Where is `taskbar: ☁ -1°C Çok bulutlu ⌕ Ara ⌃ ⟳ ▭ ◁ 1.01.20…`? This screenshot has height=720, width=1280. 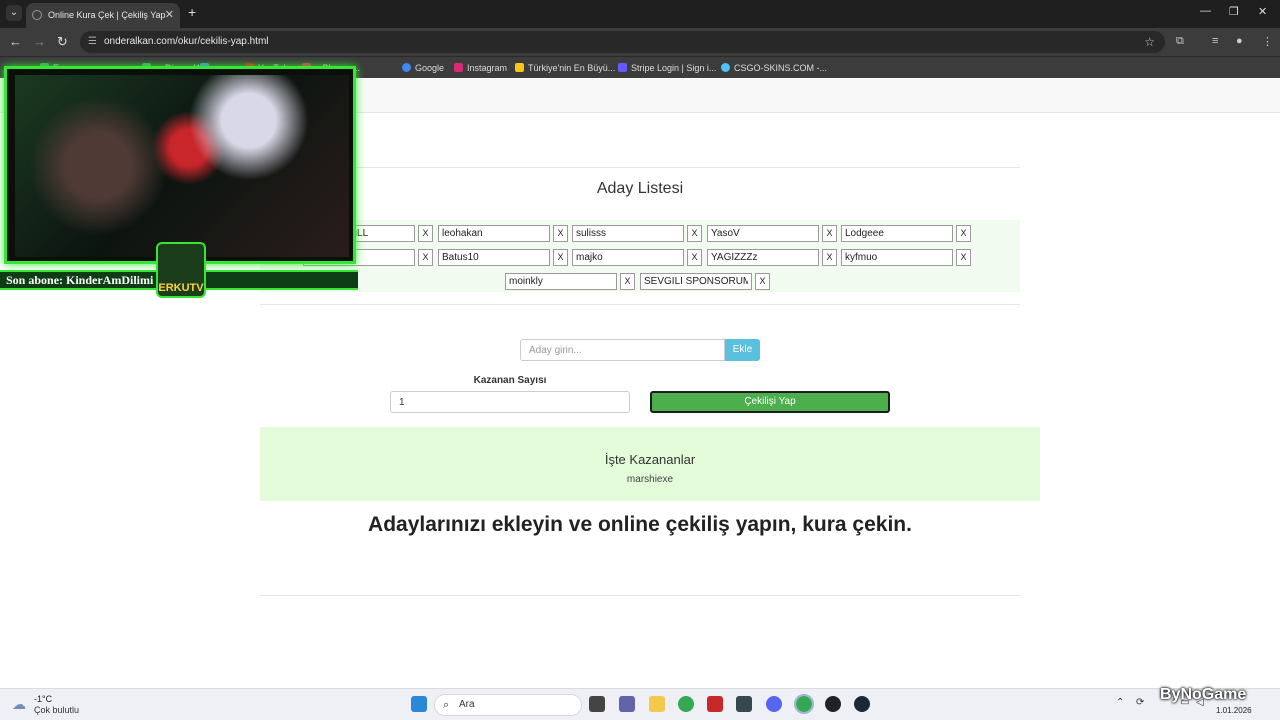
taskbar: ☁ -1°C Çok bulutlu ⌕ Ara ⌃ ⟳ ▭ ◁ 1.01.20… is located at coordinates (640, 704).